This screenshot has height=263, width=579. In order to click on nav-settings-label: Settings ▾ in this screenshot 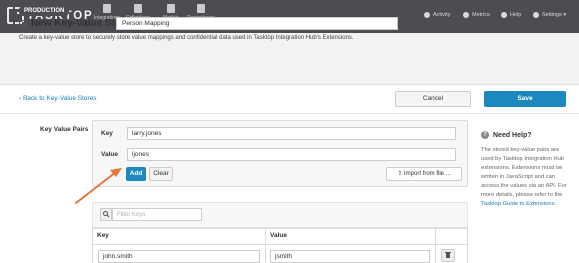, I will do `click(554, 15)`.